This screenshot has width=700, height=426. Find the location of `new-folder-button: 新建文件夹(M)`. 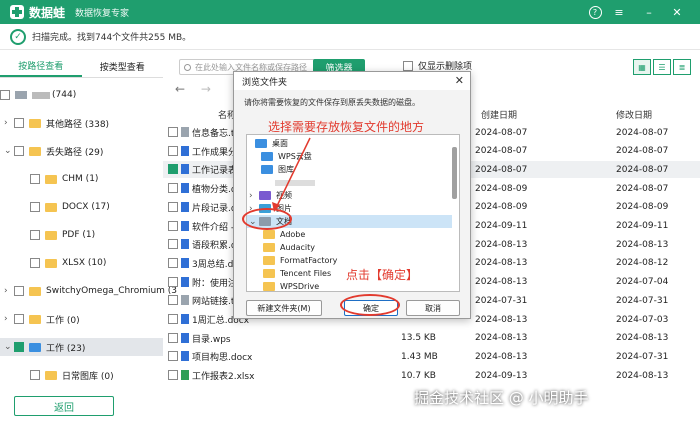

new-folder-button: 新建文件夹(M) is located at coordinates (284, 308).